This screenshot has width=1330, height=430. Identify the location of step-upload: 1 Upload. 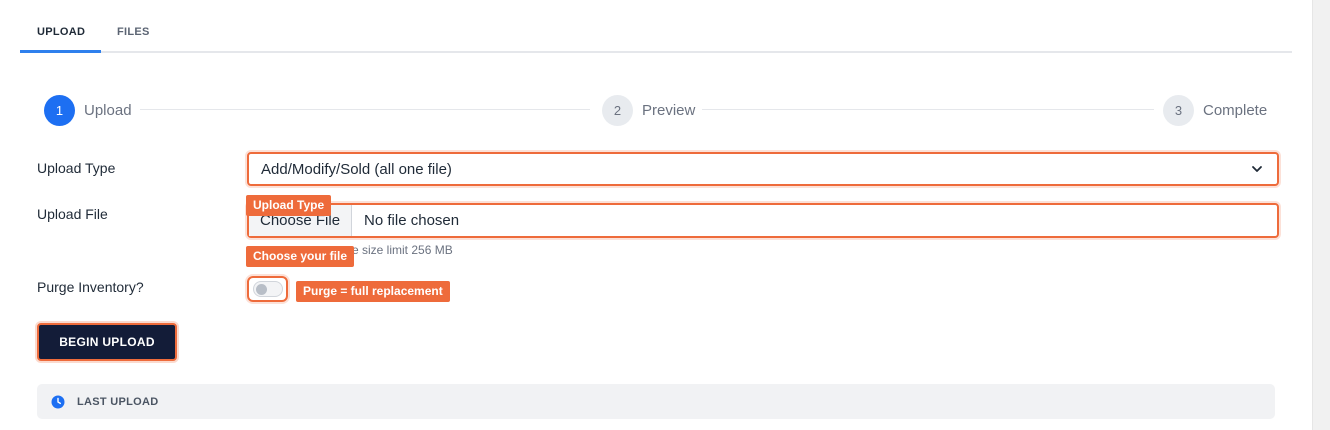
(88, 110).